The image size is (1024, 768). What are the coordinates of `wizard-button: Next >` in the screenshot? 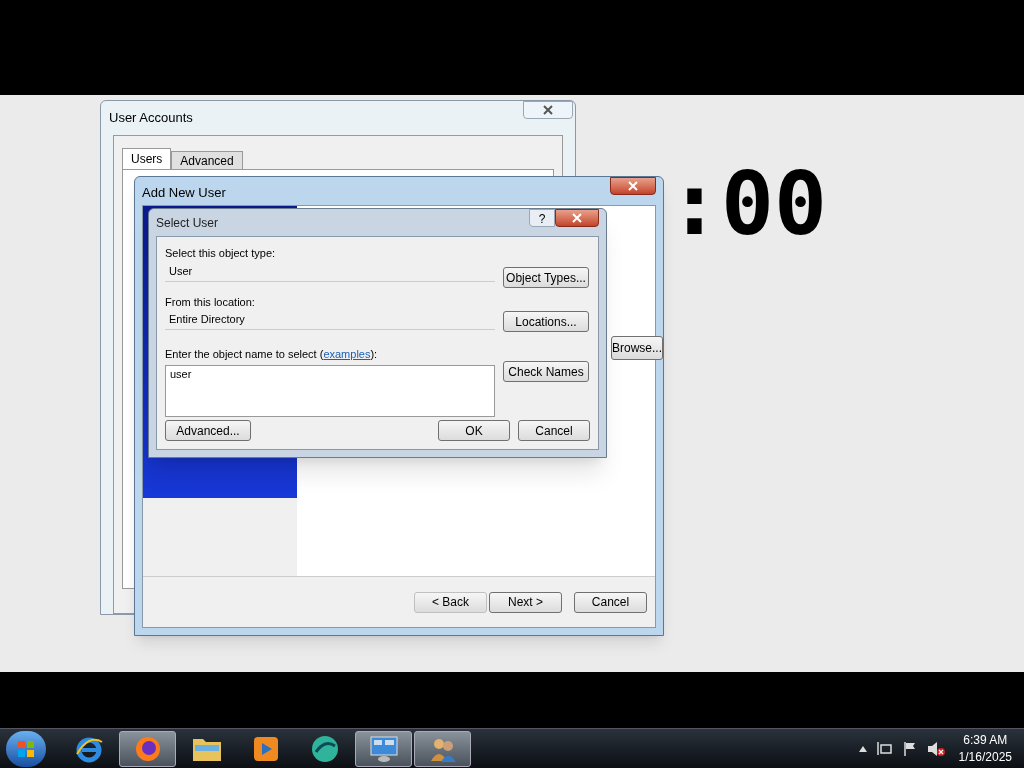 It's located at (525, 602).